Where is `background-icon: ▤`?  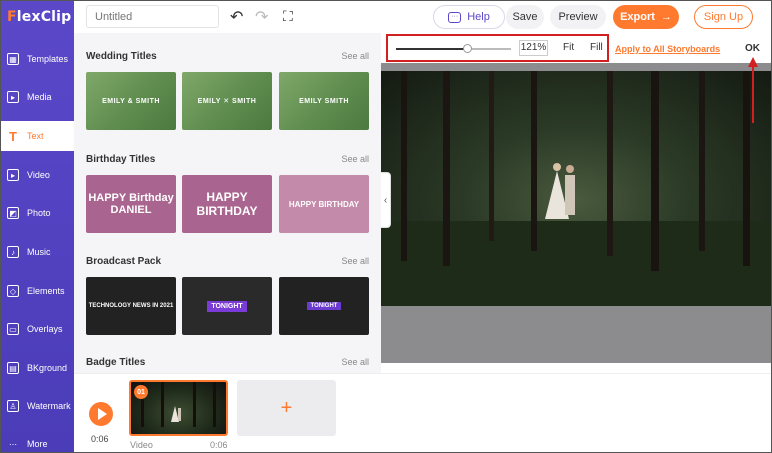
background-icon: ▤ is located at coordinates (13, 368).